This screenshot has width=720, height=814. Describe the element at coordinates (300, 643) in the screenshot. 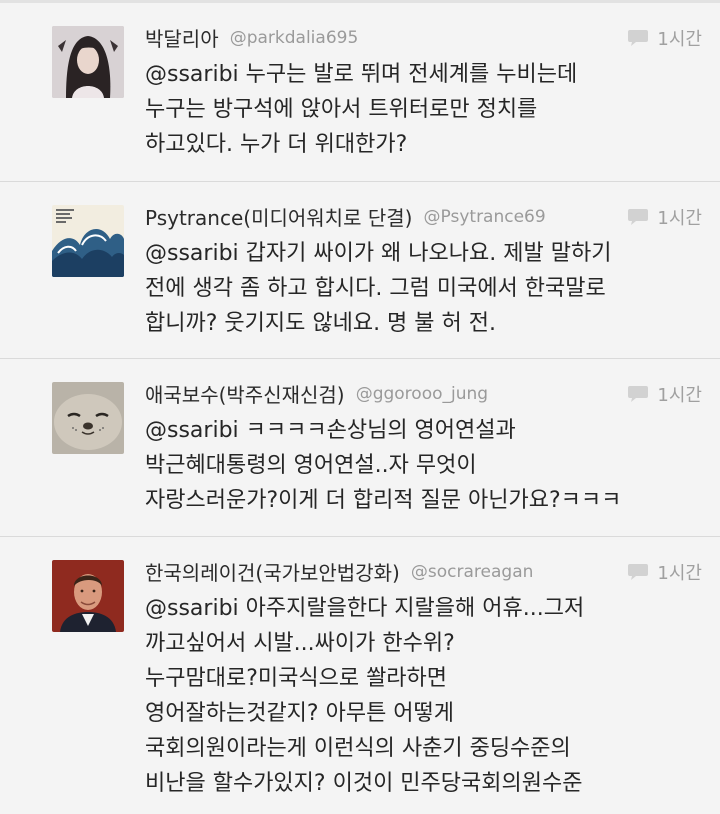

I see `tweet-line: 까고싶어서 시발...싸이가 한수위?` at that location.